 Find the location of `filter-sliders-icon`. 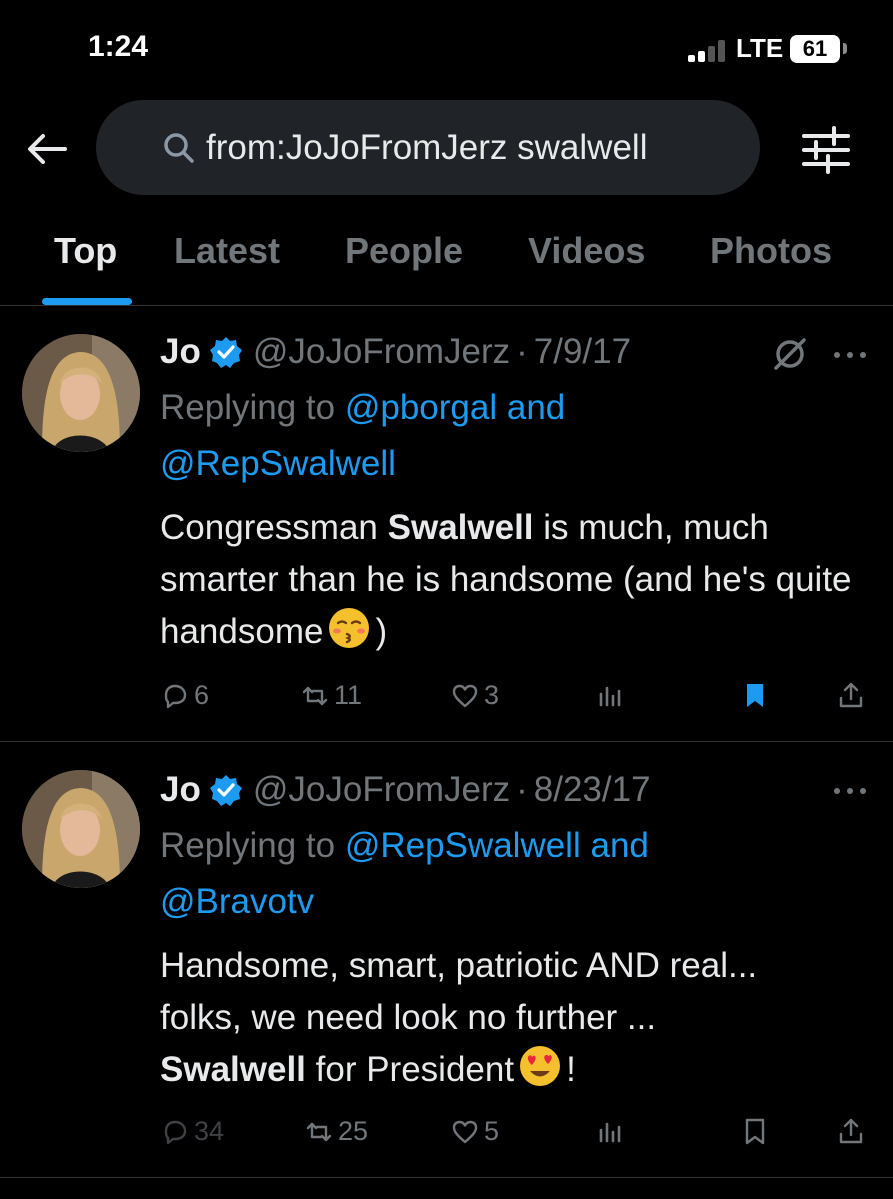

filter-sliders-icon is located at coordinates (826, 150).